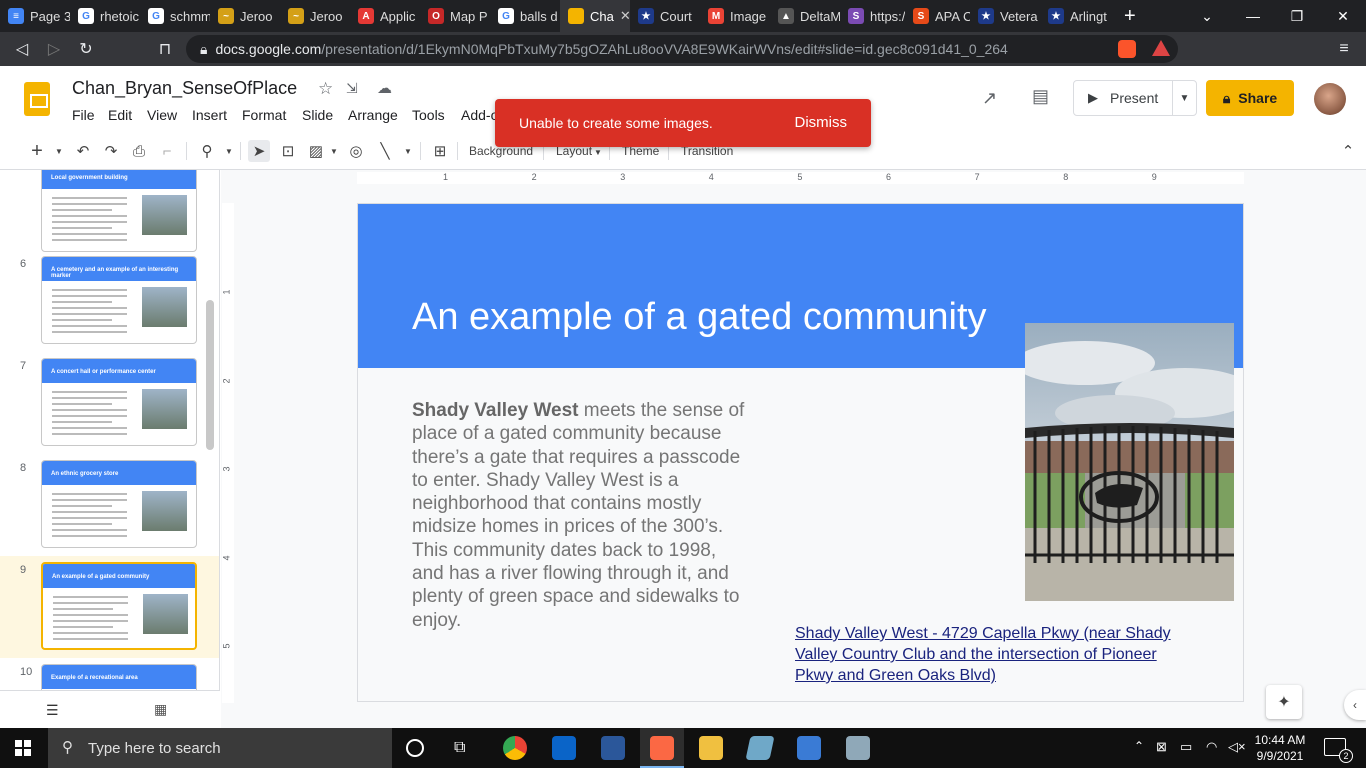 This screenshot has width=1366, height=768. I want to click on browser-tab: ★ Court, so click(665, 16).